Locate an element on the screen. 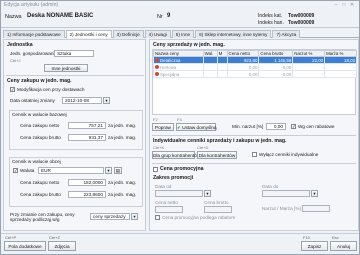 This screenshot has width=360, height=255. ctrl-k-shortcut: Ctrl+K is located at coordinates (159, 147).